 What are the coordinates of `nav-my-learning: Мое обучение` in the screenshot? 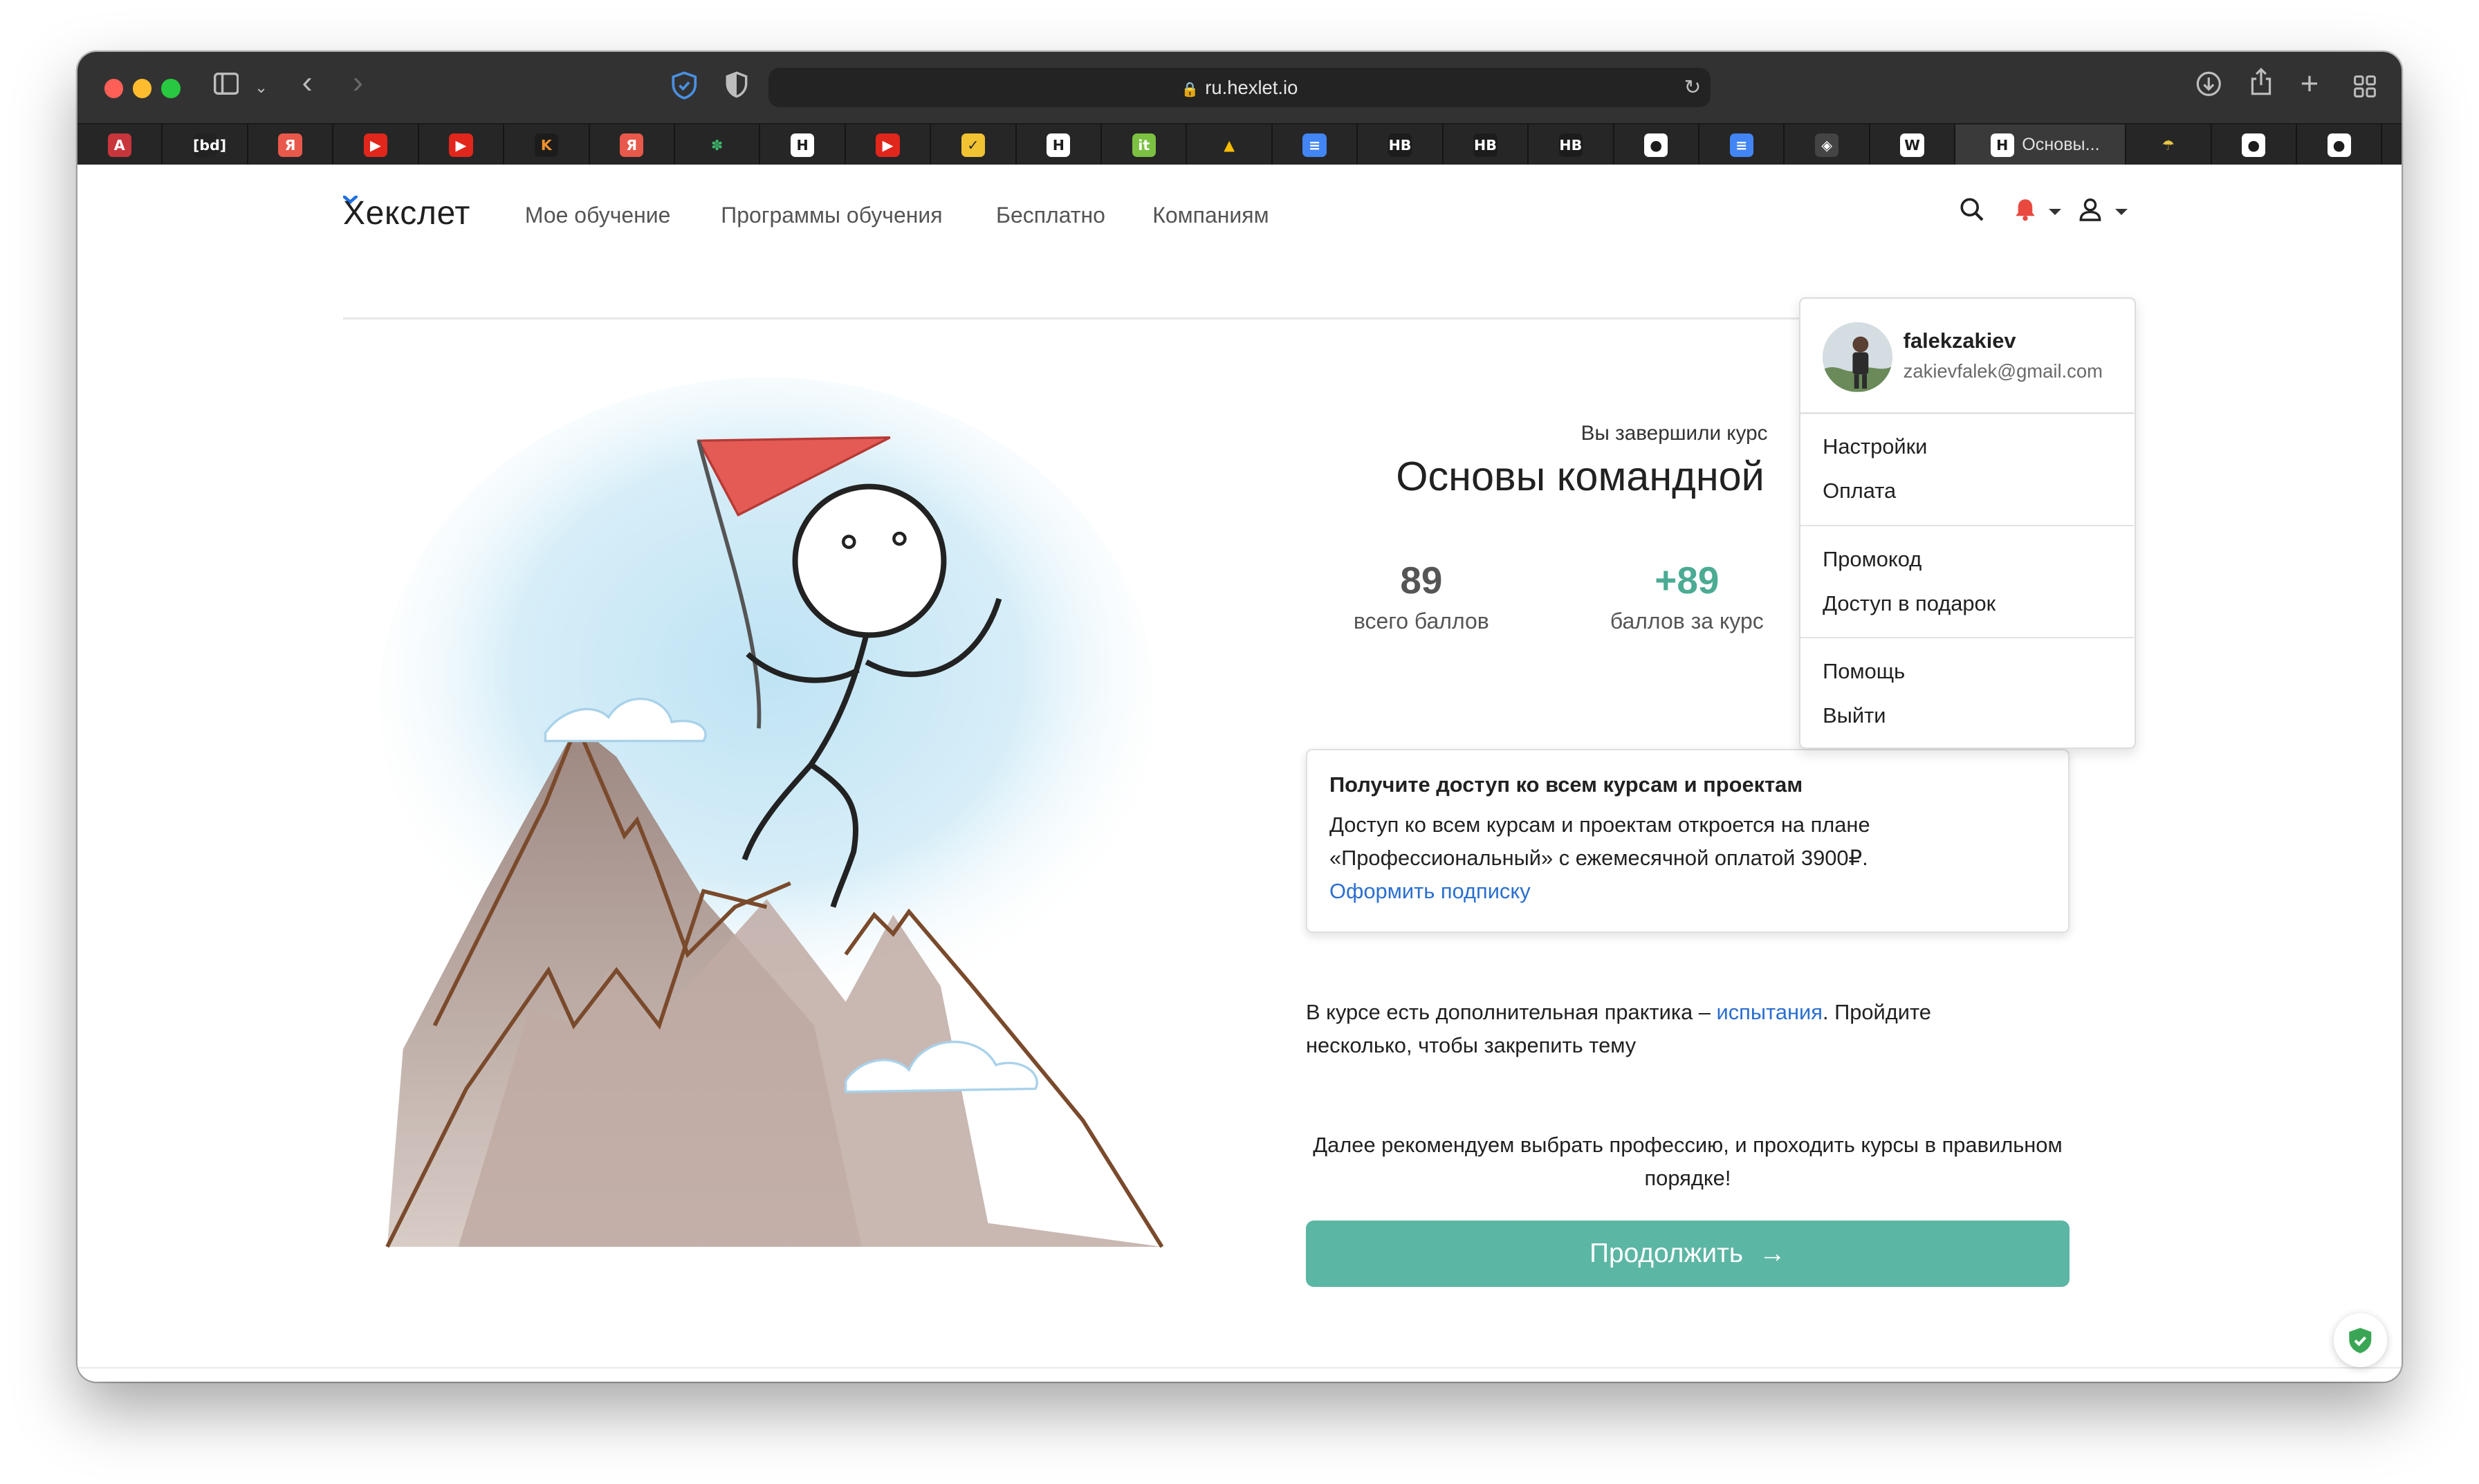 It's located at (598, 215).